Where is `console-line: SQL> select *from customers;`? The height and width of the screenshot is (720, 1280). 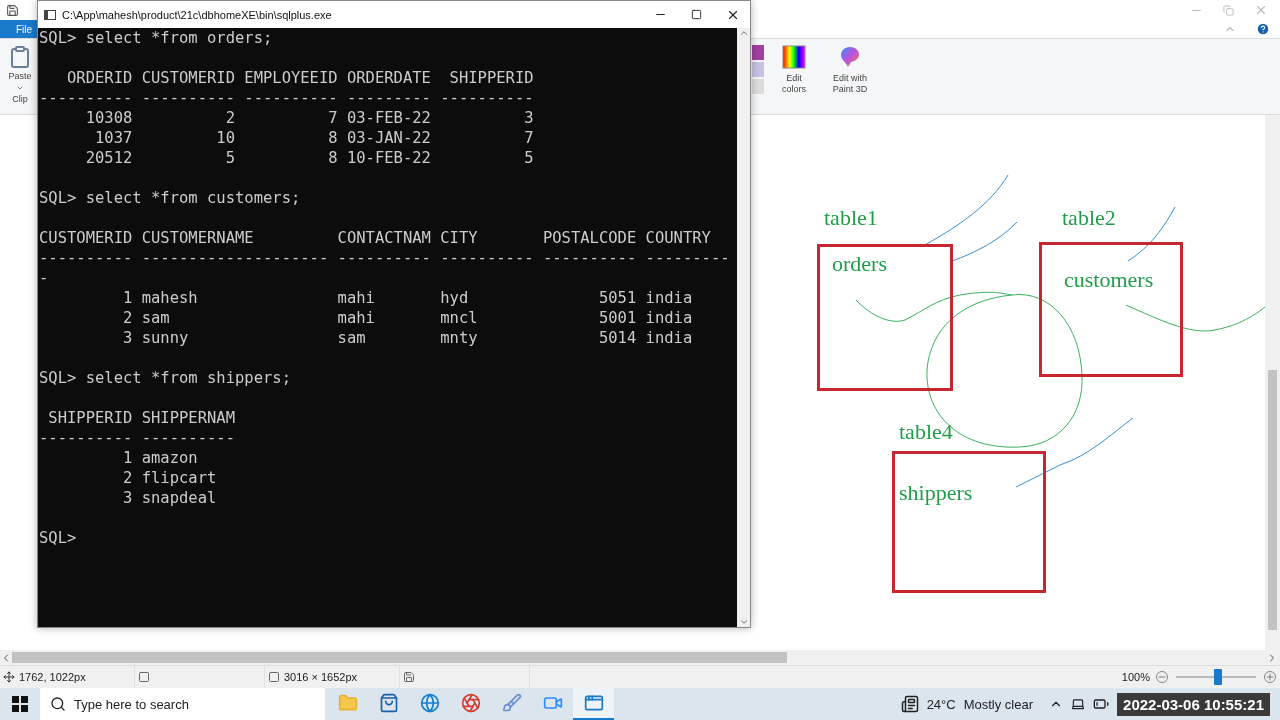 console-line: SQL> select *from customers; is located at coordinates (170, 198).